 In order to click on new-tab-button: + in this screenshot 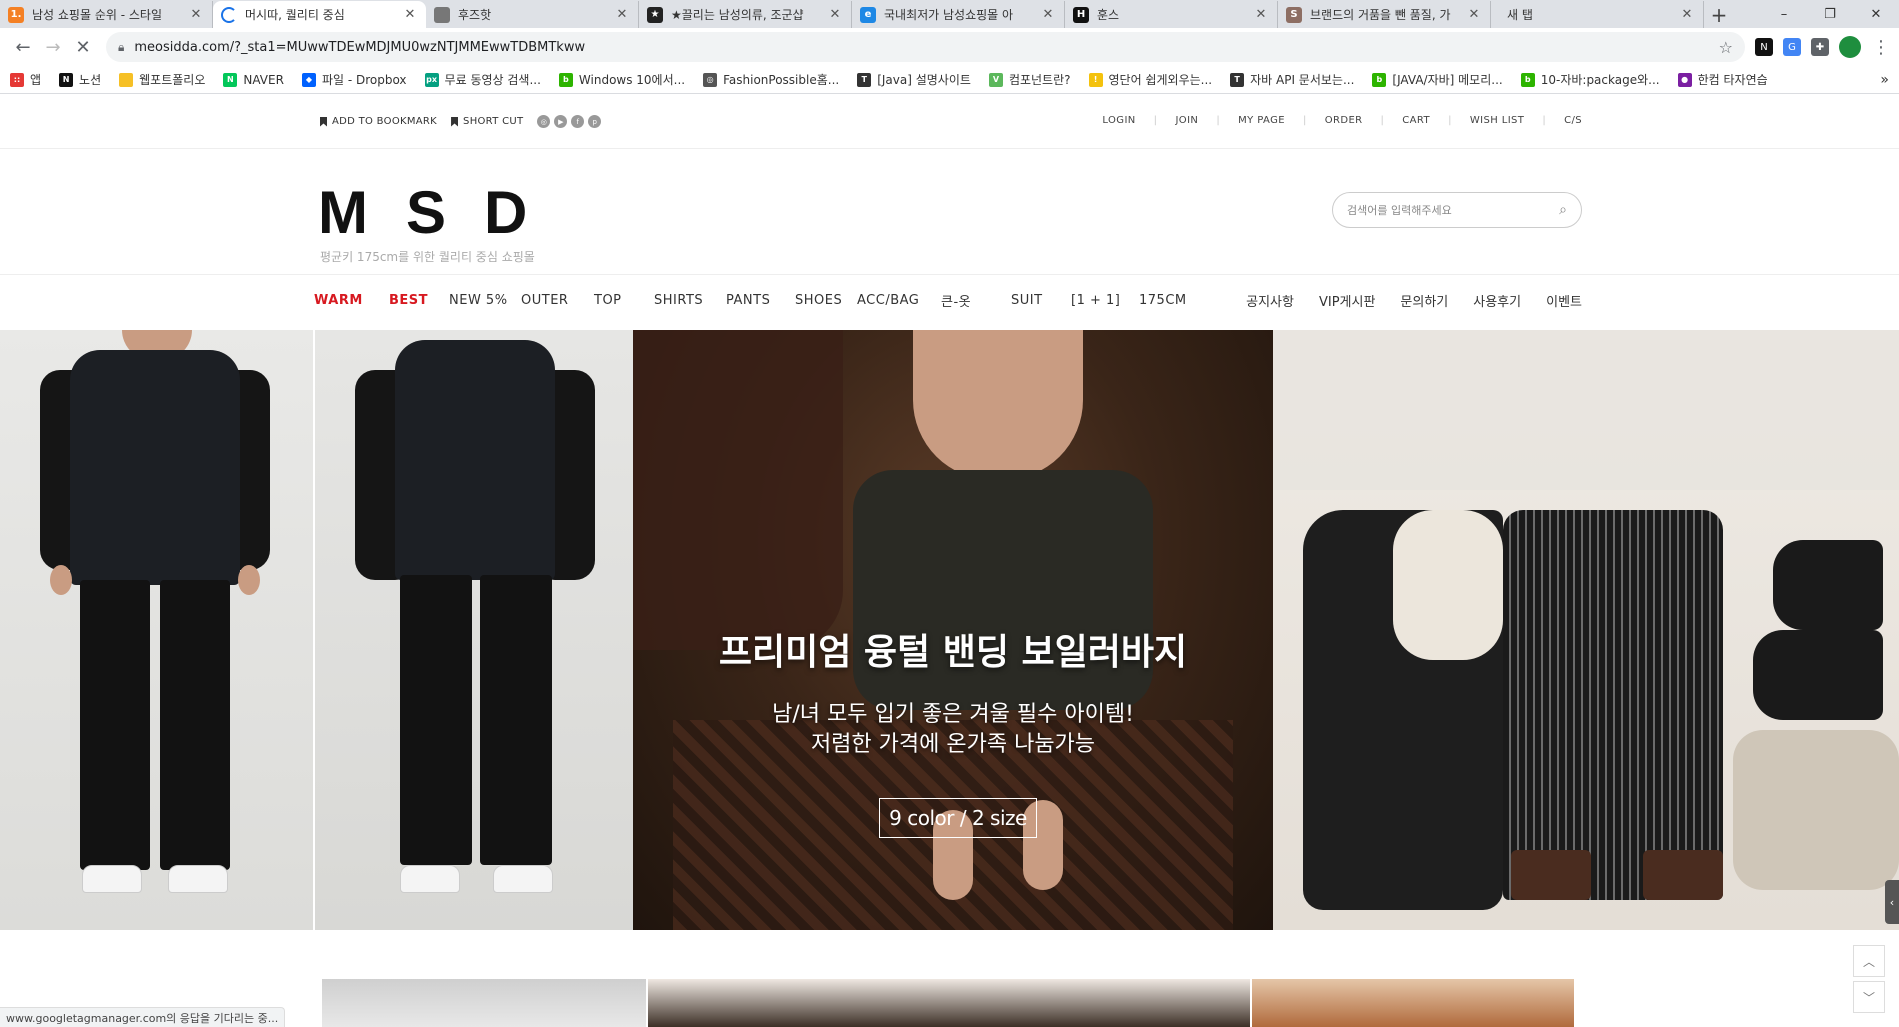, I will do `click(1719, 14)`.